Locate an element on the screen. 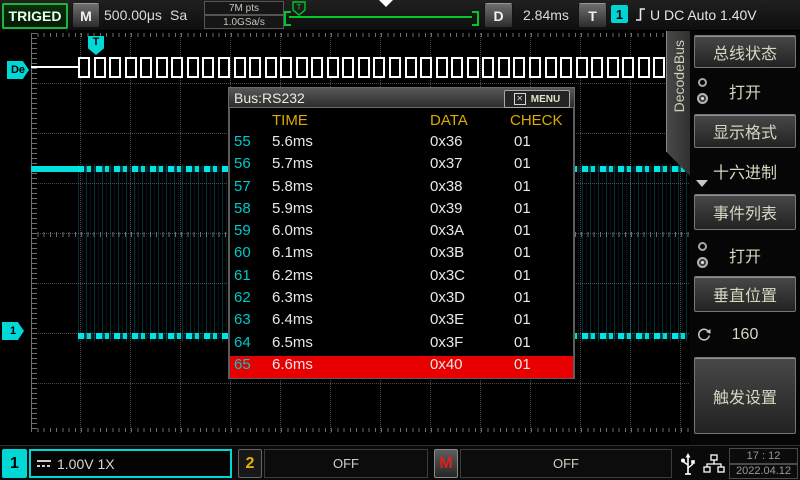 The image size is (800, 480). memory-position-bar is located at coordinates (380, 17).